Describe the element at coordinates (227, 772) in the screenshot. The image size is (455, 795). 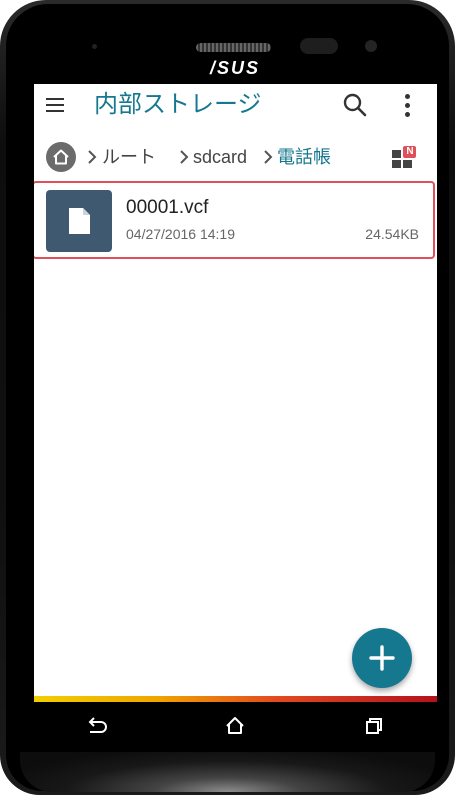
I see `bottom-bezel` at that location.